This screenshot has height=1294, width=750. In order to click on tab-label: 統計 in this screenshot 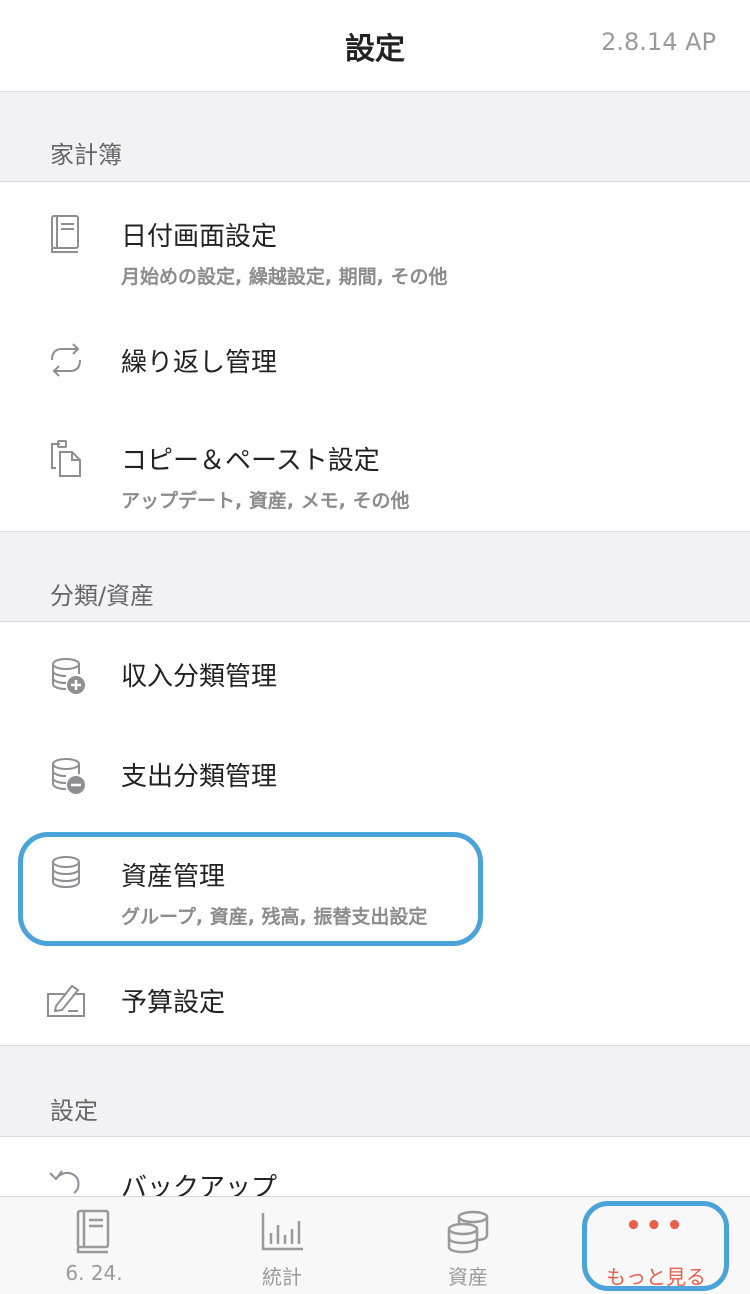, I will do `click(282, 1277)`.